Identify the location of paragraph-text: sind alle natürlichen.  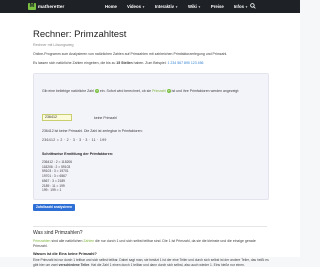
(67, 241).